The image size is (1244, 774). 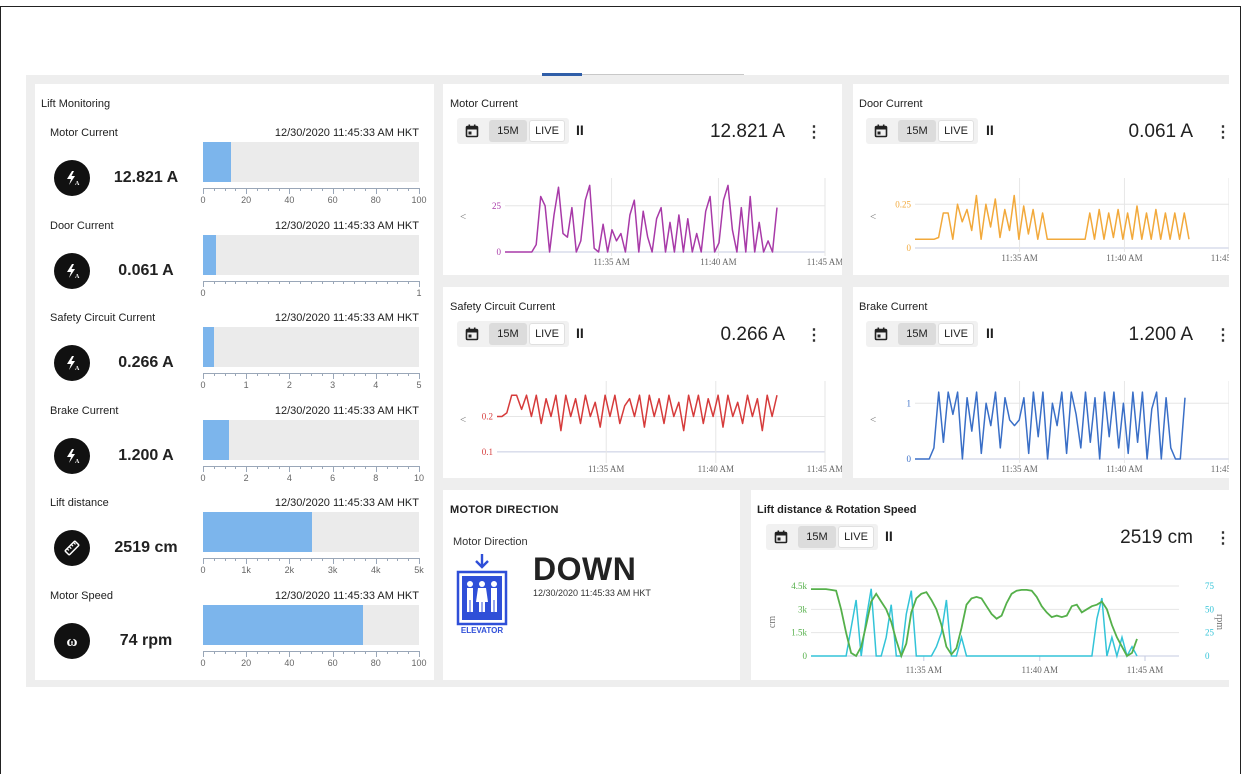 What do you see at coordinates (313, 197) in the screenshot?
I see `gauge-scale: 0 20 40 60 80 100` at bounding box center [313, 197].